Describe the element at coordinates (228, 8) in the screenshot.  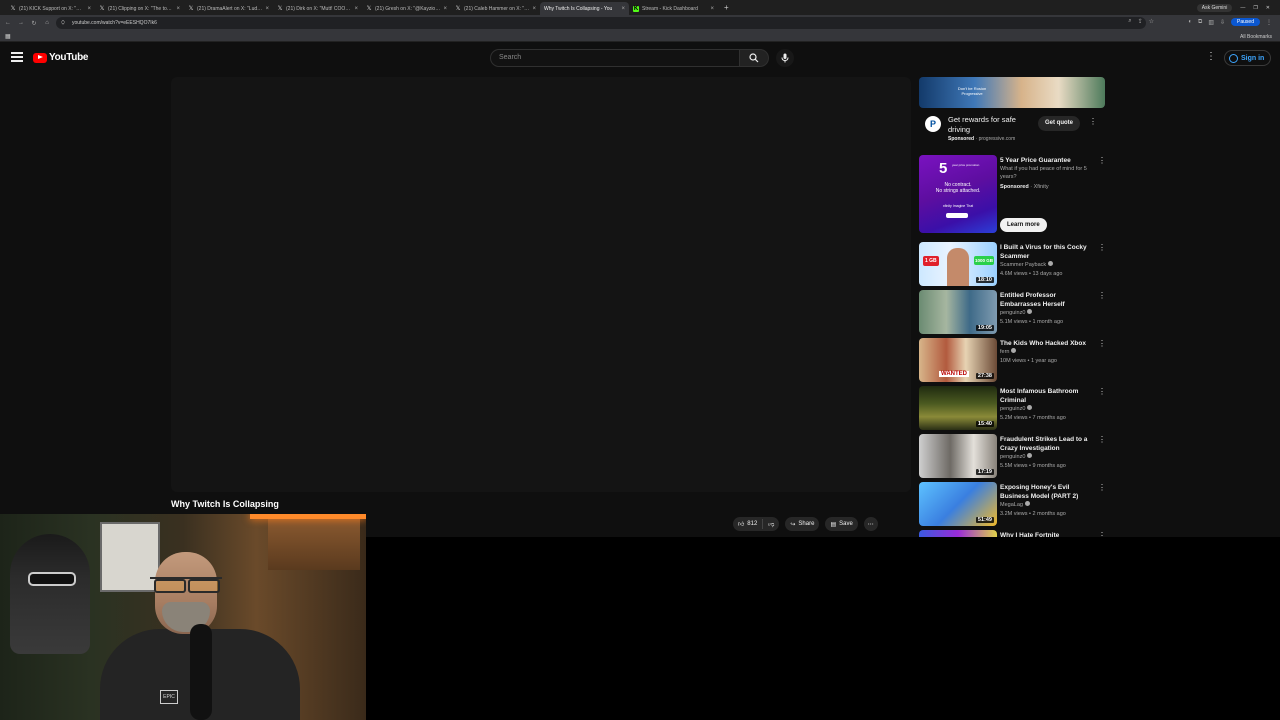
I see `browser-tab: 𝕏 (21) DramaAlert on X: "Ludwig ×` at that location.